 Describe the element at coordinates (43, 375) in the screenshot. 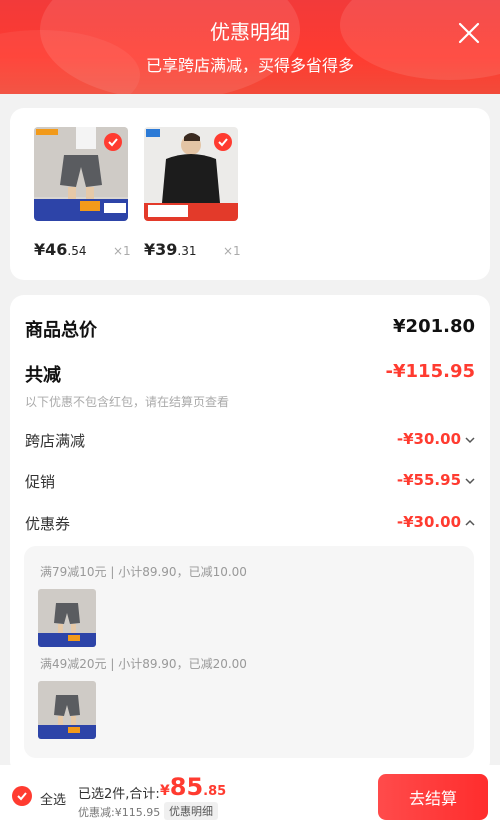

I see `total-reduce-label: 共减` at that location.